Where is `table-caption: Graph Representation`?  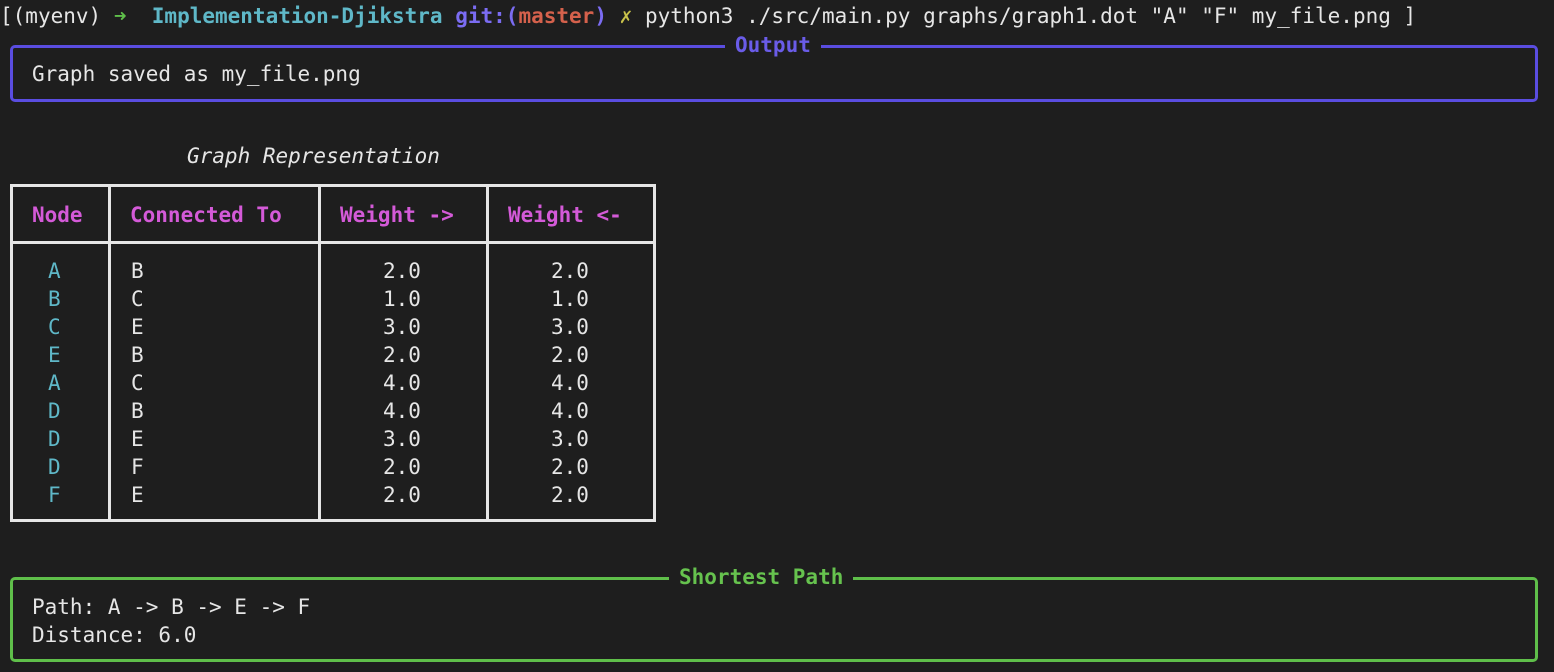
table-caption: Graph Representation is located at coordinates (313, 156).